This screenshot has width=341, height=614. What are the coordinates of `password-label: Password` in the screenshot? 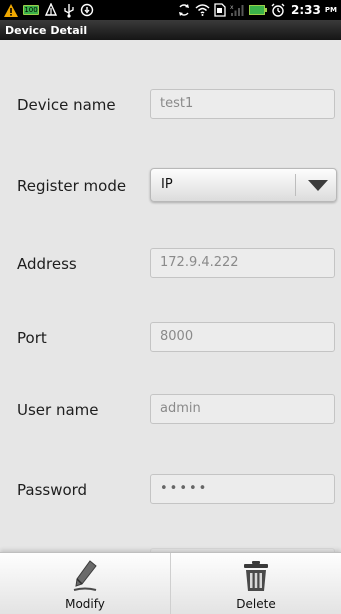 It's located at (52, 490).